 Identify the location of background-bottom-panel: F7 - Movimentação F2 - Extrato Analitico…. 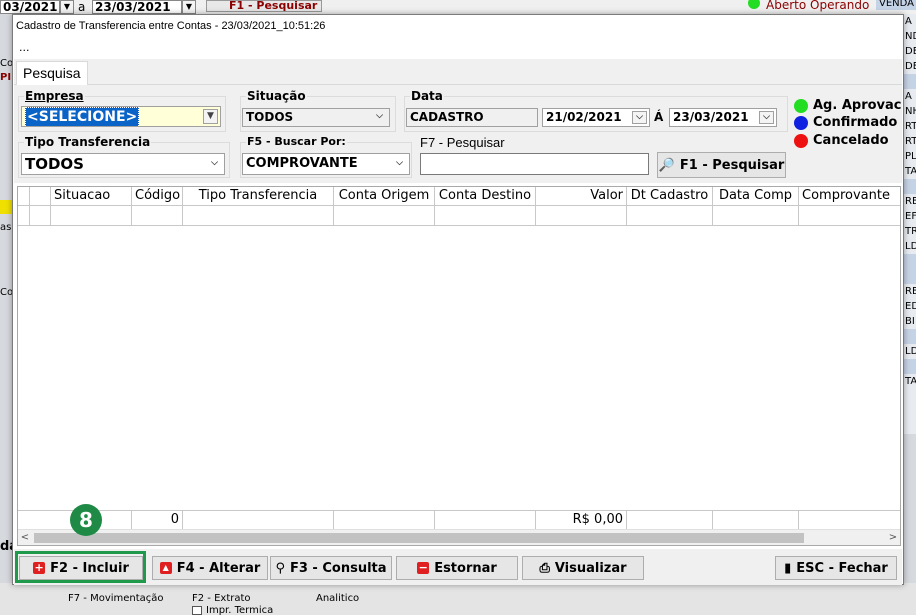
(458, 599).